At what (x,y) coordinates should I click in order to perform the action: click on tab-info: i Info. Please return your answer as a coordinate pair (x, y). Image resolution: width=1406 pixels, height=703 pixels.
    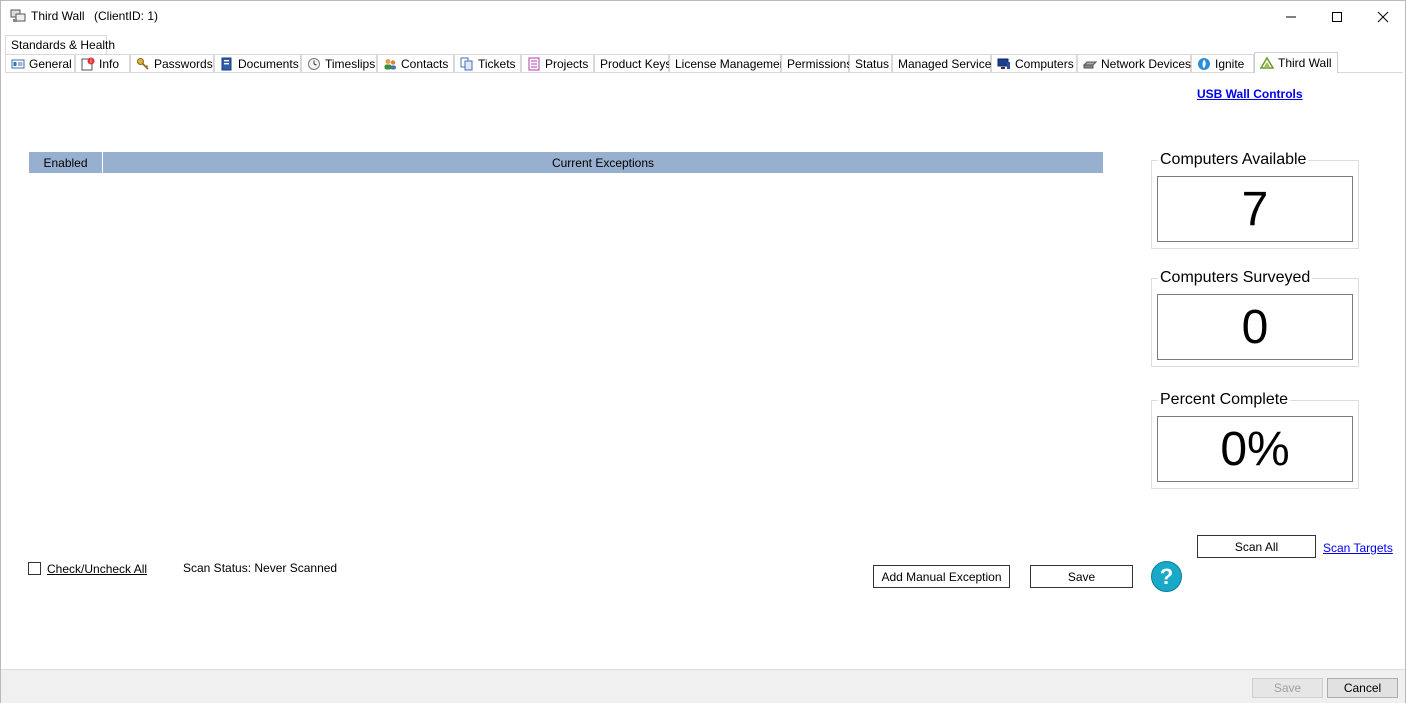
    Looking at the image, I should click on (102, 63).